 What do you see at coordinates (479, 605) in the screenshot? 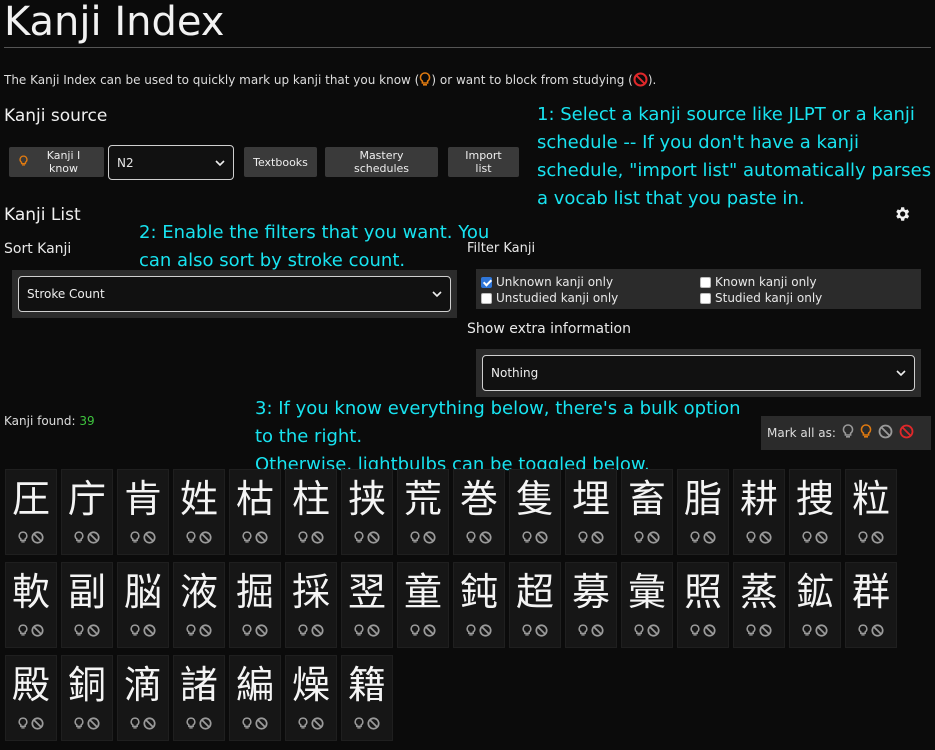
I see `kanji-tile: 鈍` at bounding box center [479, 605].